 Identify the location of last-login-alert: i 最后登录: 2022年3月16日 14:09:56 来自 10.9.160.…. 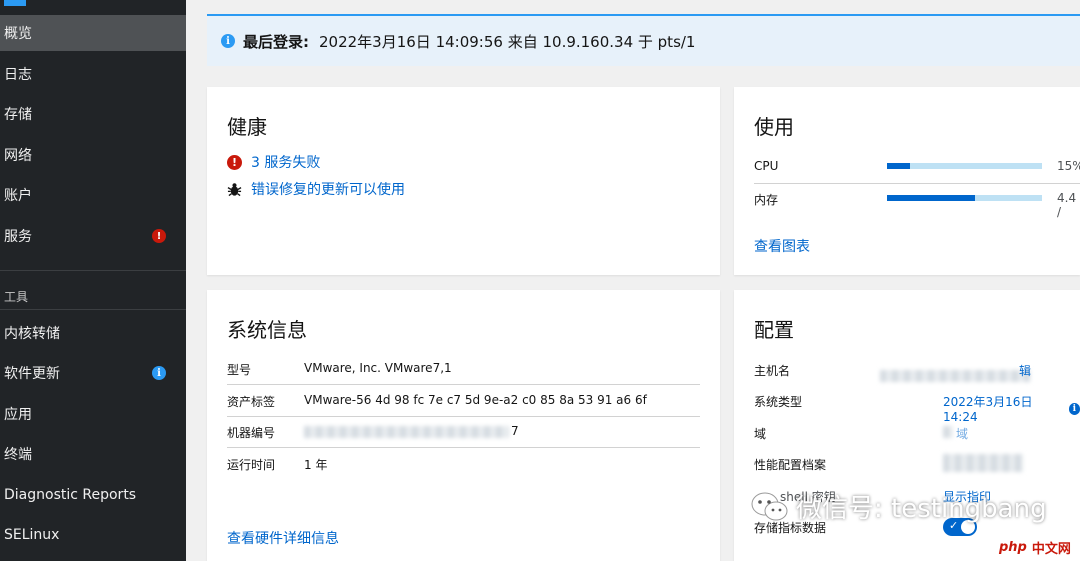
(643, 40).